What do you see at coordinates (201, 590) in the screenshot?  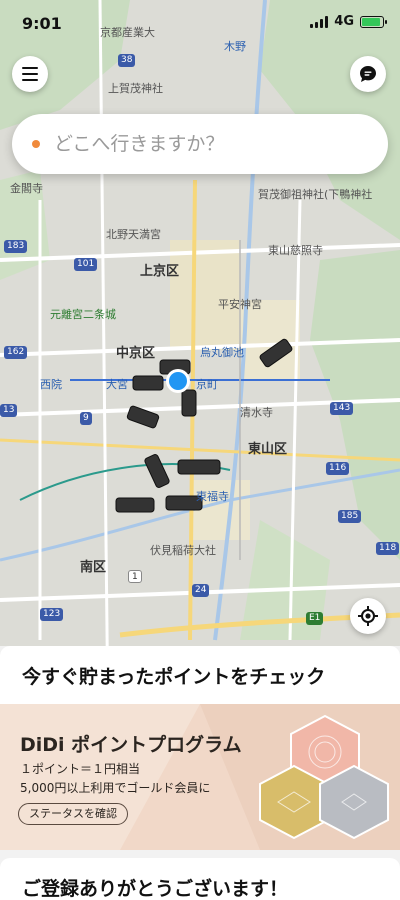 I see `road-shield: 24` at bounding box center [201, 590].